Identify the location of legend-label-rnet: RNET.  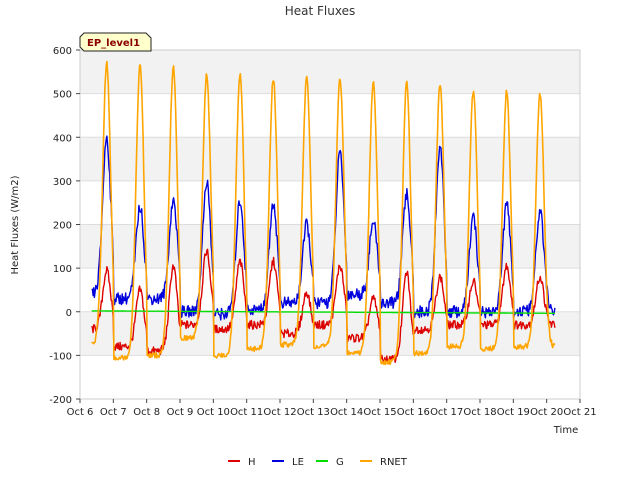
(394, 462).